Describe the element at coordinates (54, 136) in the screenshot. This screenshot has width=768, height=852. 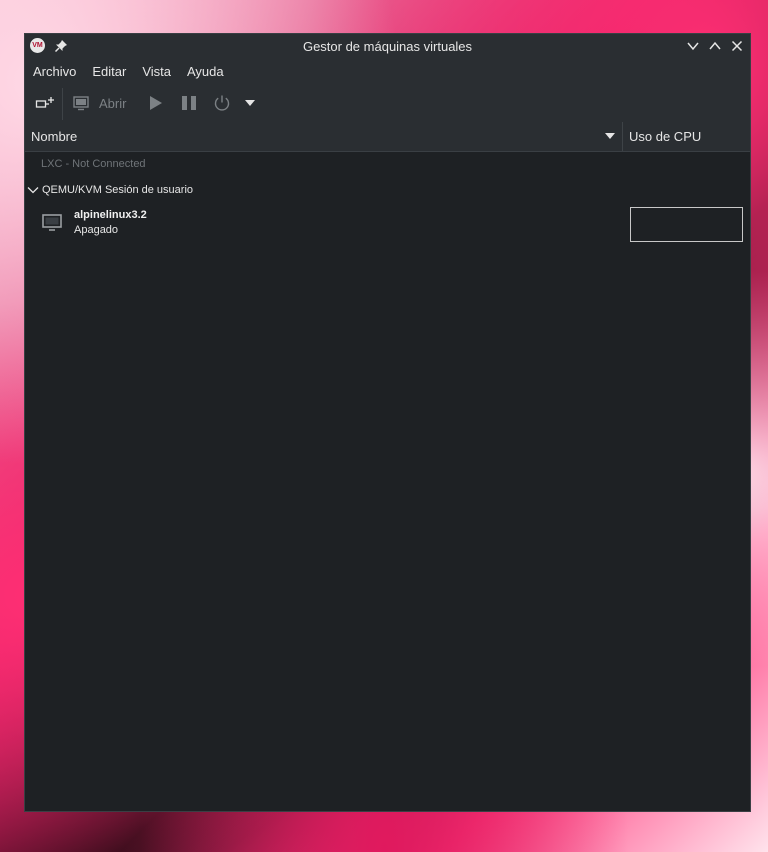
I see `column-name-header: Nombre` at that location.